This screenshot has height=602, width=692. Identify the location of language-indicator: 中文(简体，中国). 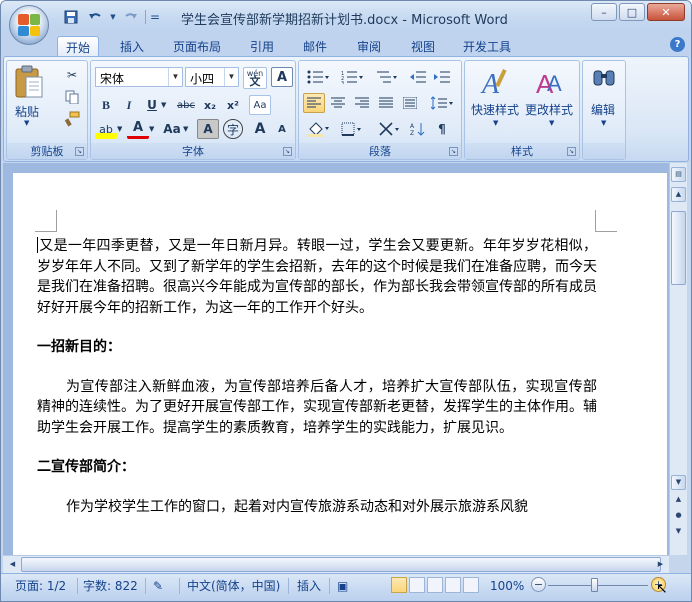
(233, 586).